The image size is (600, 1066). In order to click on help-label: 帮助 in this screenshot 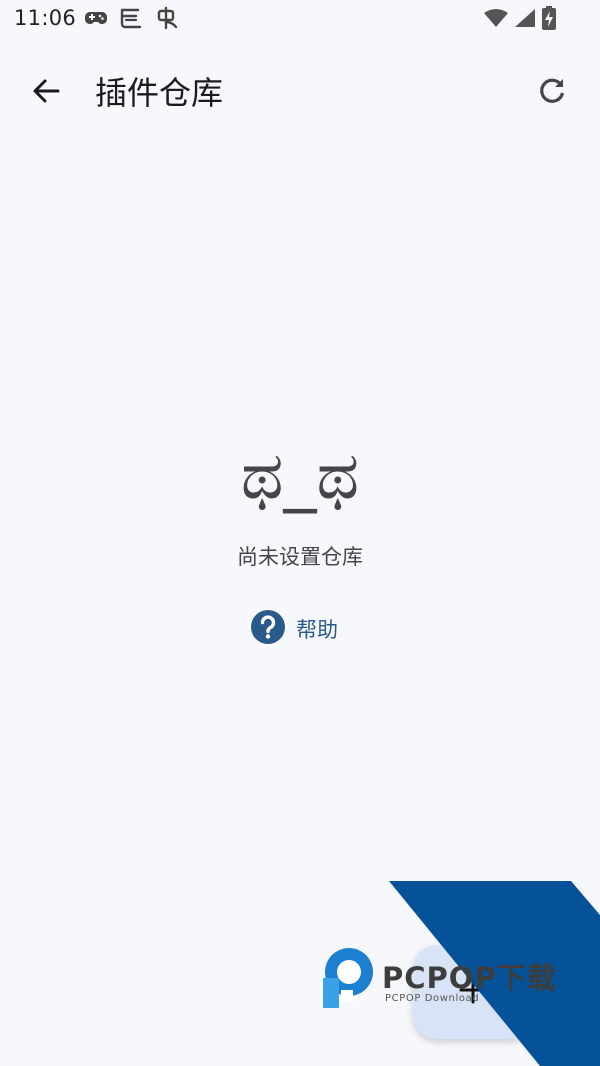, I will do `click(317, 630)`.